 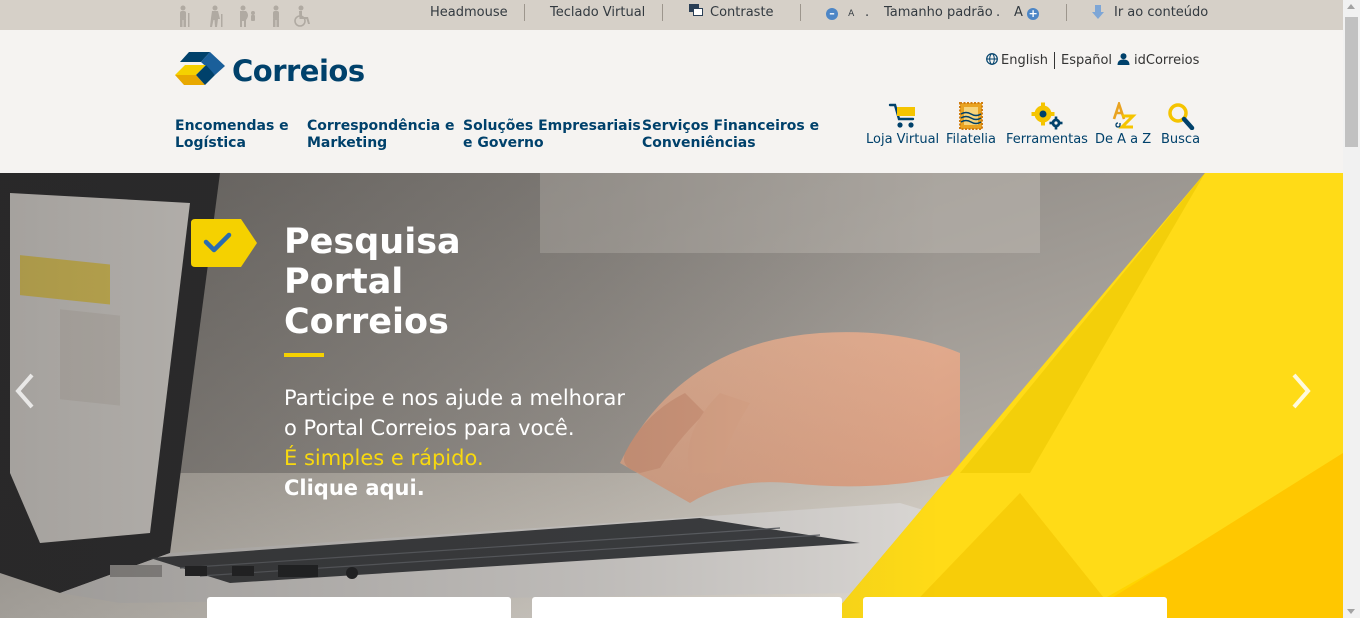 What do you see at coordinates (1180, 116) in the screenshot?
I see `search-icon` at bounding box center [1180, 116].